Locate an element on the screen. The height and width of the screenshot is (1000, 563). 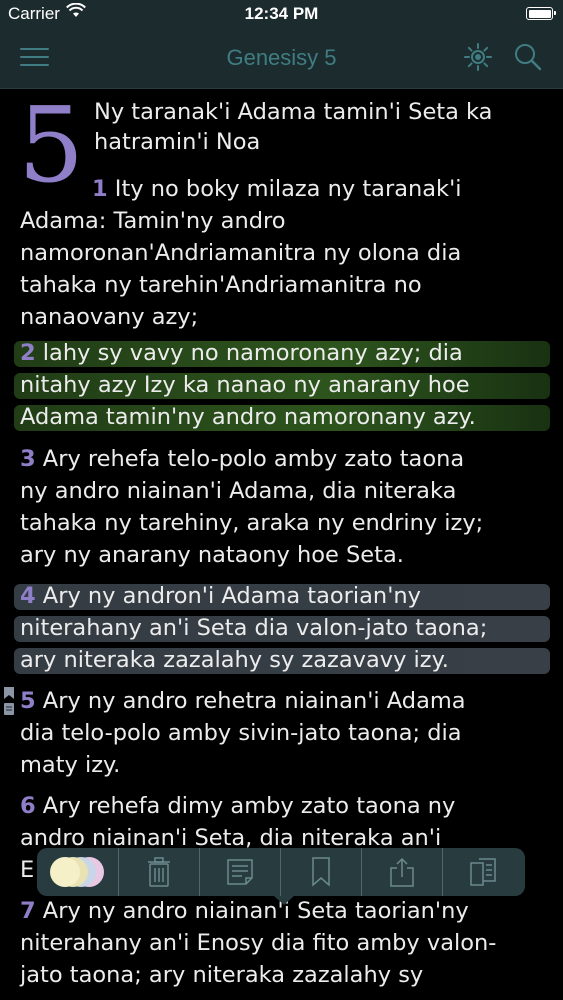
status-bar: Carrier 12:34 PM is located at coordinates (281, 14).